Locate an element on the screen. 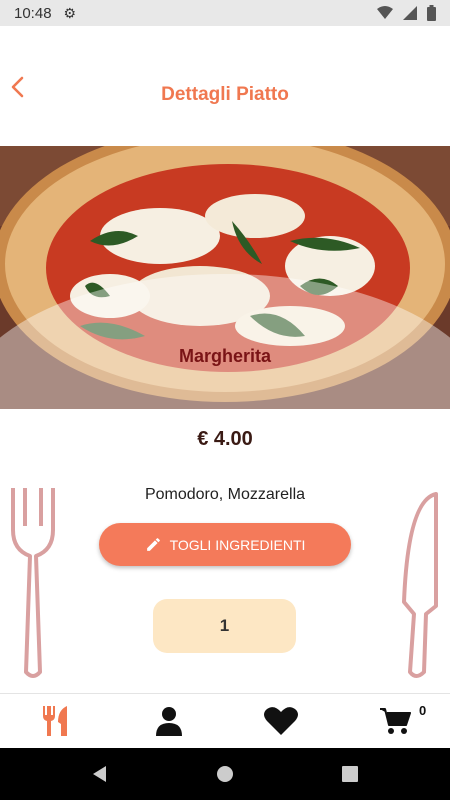 This screenshot has width=450, height=800. cart-count-badge: 0 is located at coordinates (423, 710).